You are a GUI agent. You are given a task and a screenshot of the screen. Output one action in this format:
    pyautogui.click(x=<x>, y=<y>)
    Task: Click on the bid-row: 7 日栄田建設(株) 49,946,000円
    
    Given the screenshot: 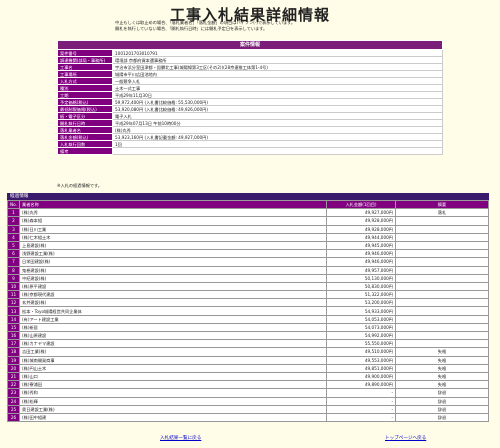 What is the action you would take?
    pyautogui.click(x=248, y=262)
    